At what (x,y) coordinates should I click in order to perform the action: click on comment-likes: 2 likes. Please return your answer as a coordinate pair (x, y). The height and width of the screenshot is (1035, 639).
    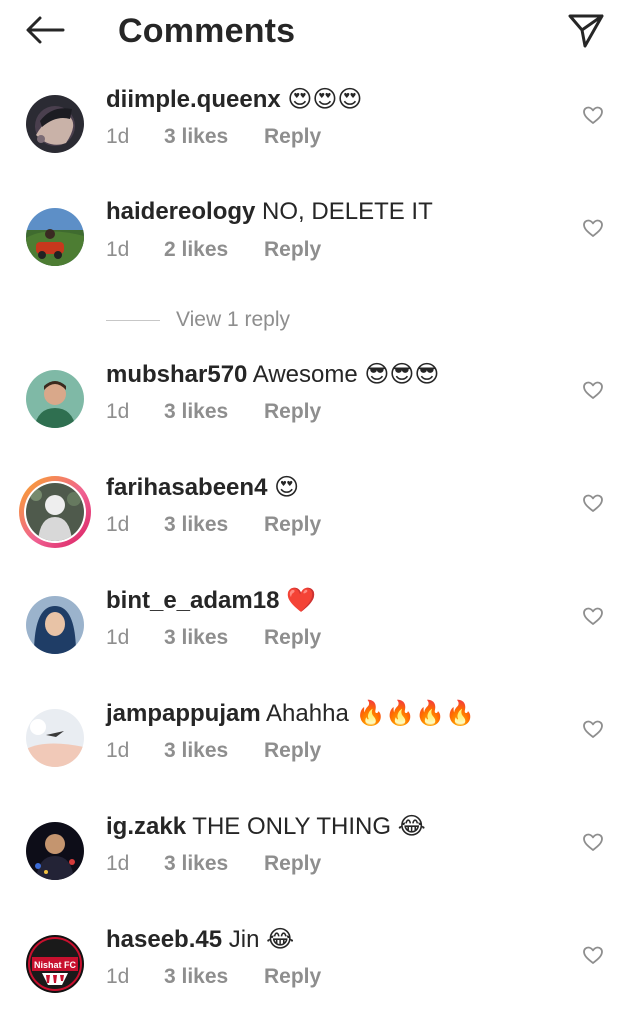
    Looking at the image, I should click on (214, 250).